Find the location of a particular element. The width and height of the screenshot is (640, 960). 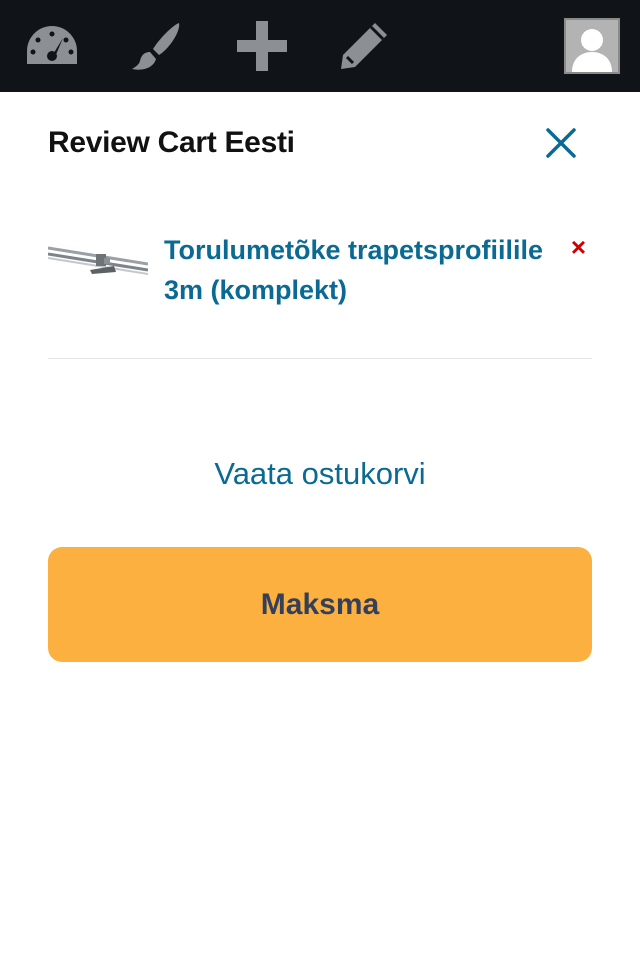

close-cart-button is located at coordinates (561, 143).